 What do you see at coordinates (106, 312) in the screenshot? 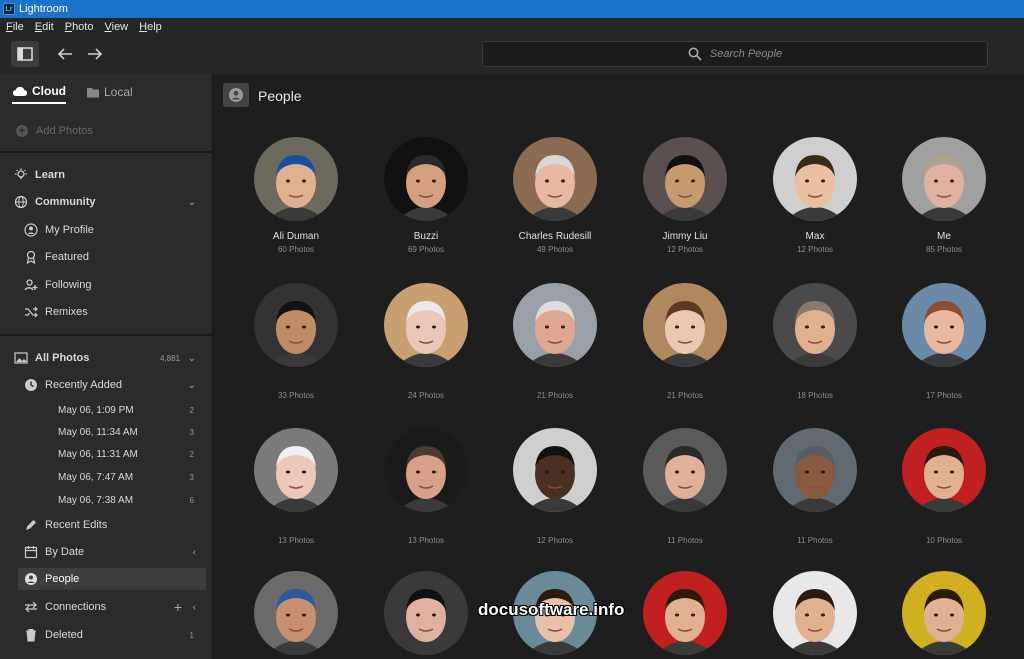
I see `sidebar-item-remixes: Remixes` at bounding box center [106, 312].